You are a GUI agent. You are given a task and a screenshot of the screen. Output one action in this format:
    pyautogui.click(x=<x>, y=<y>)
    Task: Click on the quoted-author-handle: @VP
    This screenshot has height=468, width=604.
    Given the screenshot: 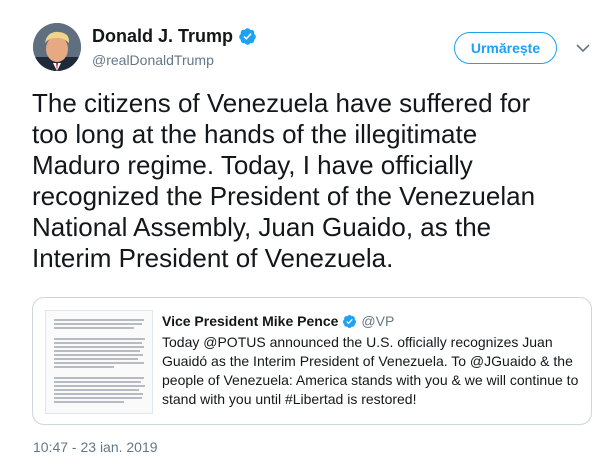 What is the action you would take?
    pyautogui.click(x=378, y=321)
    